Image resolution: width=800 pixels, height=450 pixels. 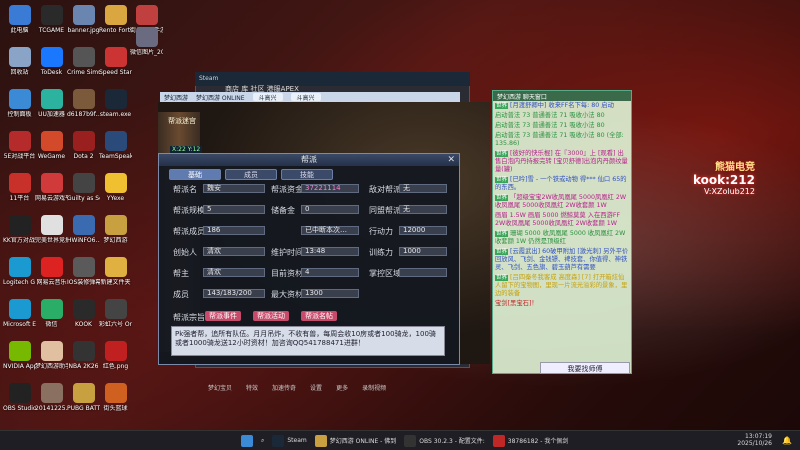 I want to click on notification-icon: 🔔, so click(x=787, y=440).